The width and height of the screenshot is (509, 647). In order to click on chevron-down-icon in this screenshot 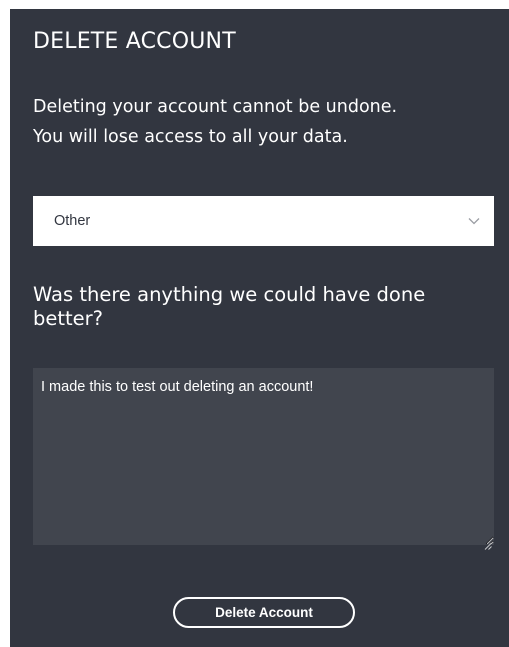, I will do `click(474, 221)`.